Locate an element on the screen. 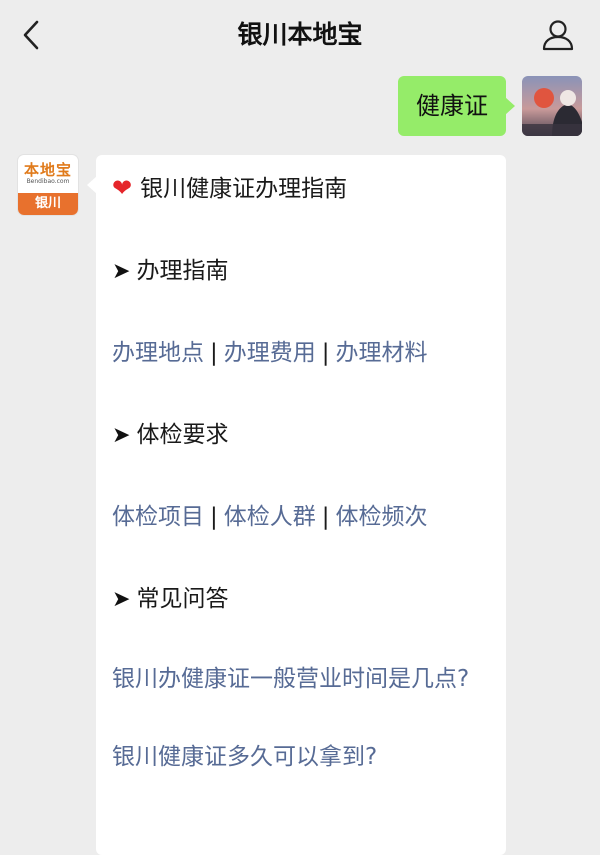  chat-header: 银川本地宝 is located at coordinates (300, 35).